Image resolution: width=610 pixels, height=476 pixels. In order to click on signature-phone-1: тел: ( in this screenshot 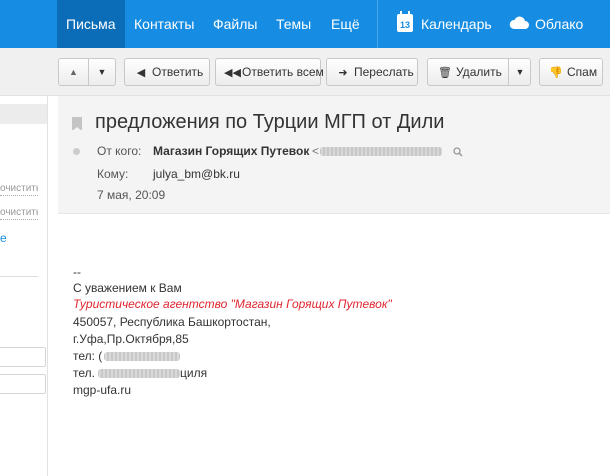, I will do `click(88, 356)`.